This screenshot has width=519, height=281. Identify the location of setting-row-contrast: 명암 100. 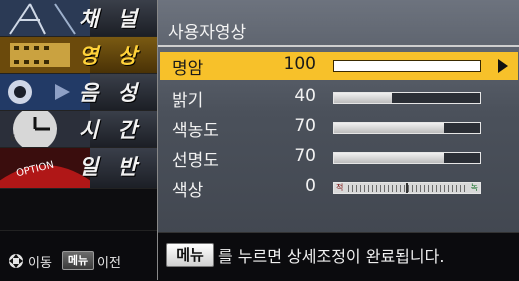
(339, 66).